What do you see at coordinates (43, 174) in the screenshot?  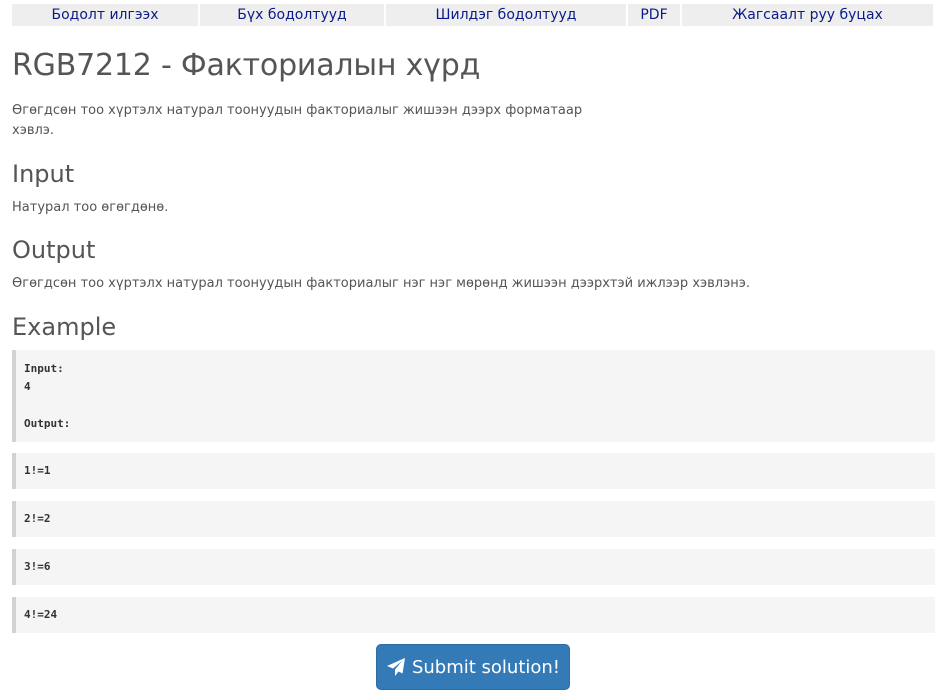 I see `input-heading: Input` at bounding box center [43, 174].